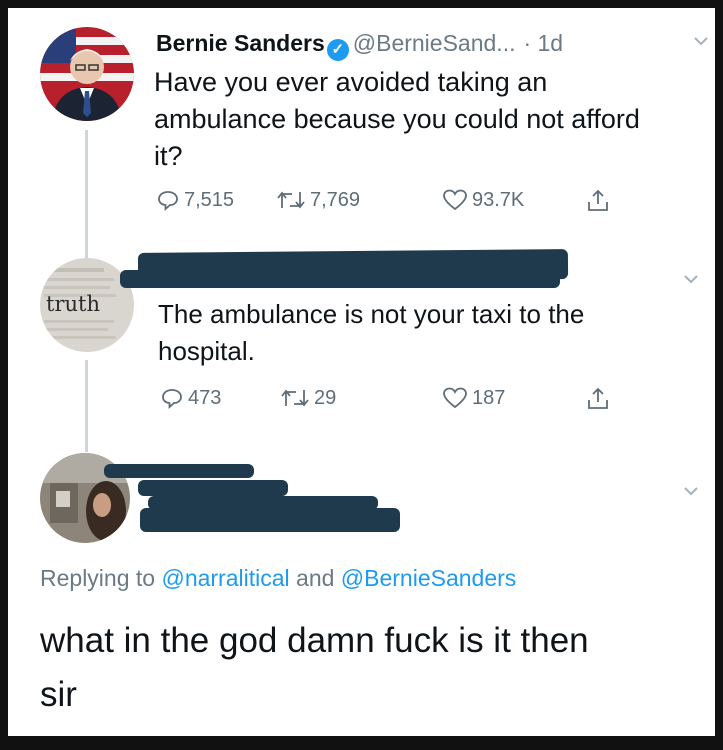 This screenshot has height=750, width=723. What do you see at coordinates (314, 640) in the screenshot?
I see `reply-text-line: what in the god damn fuck is it then` at bounding box center [314, 640].